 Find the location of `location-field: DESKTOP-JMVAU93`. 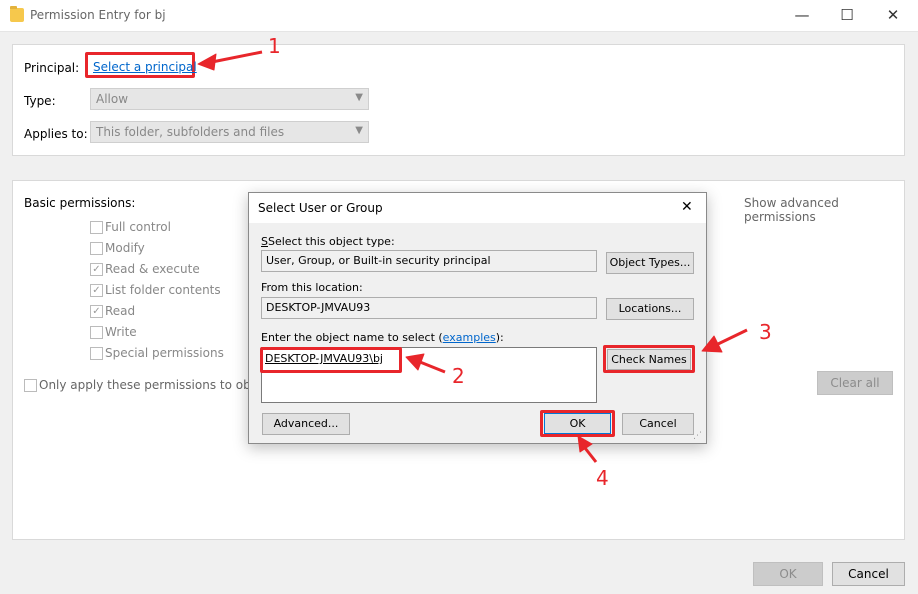

location-field: DESKTOP-JMVAU93 is located at coordinates (429, 308).